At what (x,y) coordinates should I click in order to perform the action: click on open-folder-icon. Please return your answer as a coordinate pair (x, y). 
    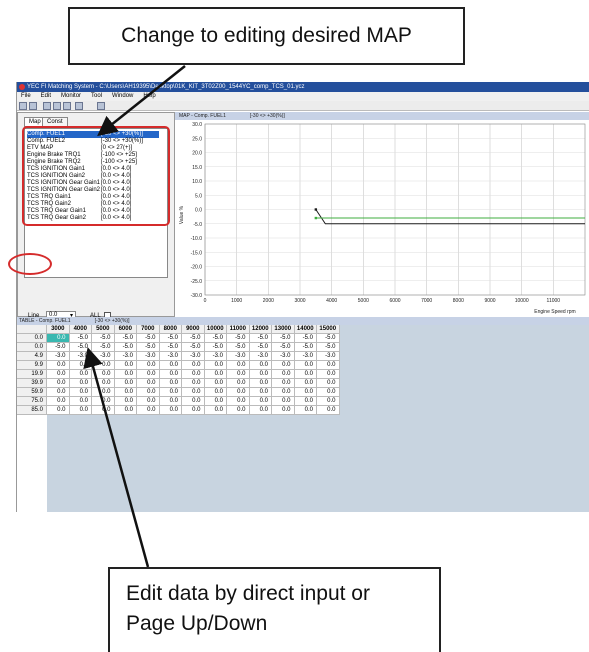
    Looking at the image, I should click on (23, 106).